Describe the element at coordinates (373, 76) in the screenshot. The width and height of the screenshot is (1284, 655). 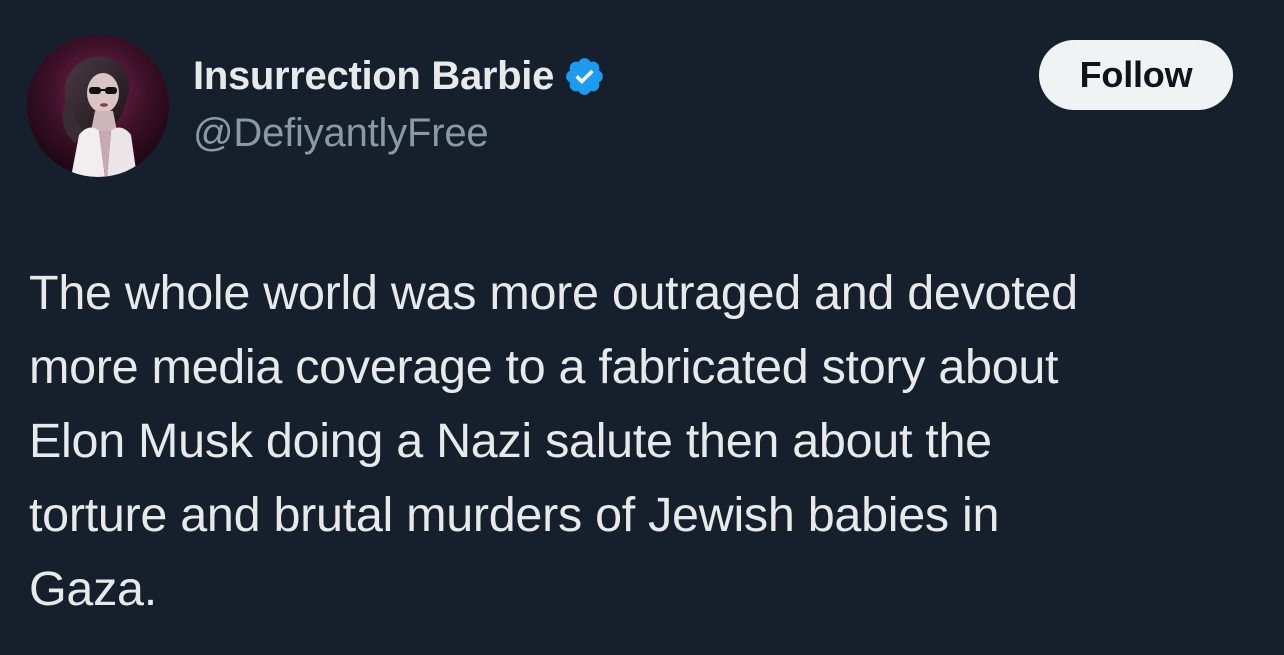
I see `author-display-name: Insurrection Barbie` at that location.